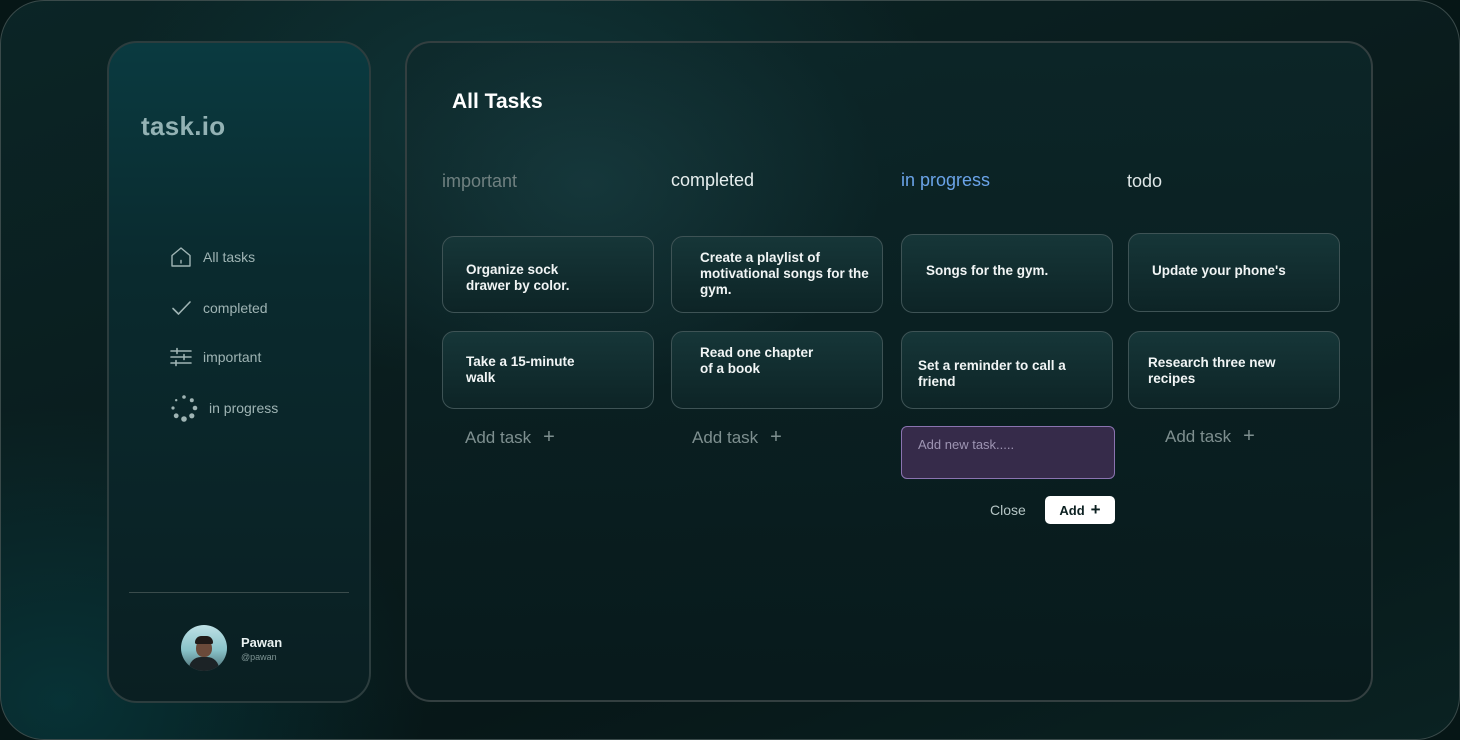  I want to click on check-icon, so click(181, 308).